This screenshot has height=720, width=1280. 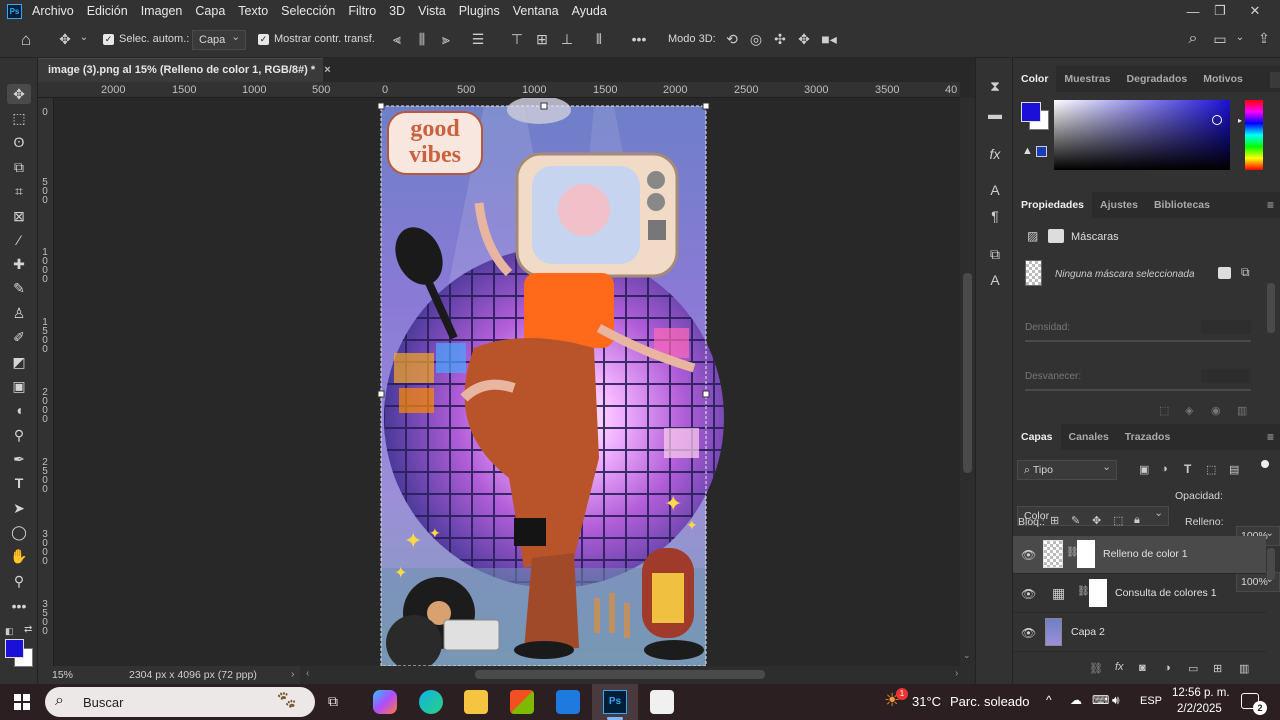 I want to click on layers-menu-icon: ≡, so click(x=1270, y=437).